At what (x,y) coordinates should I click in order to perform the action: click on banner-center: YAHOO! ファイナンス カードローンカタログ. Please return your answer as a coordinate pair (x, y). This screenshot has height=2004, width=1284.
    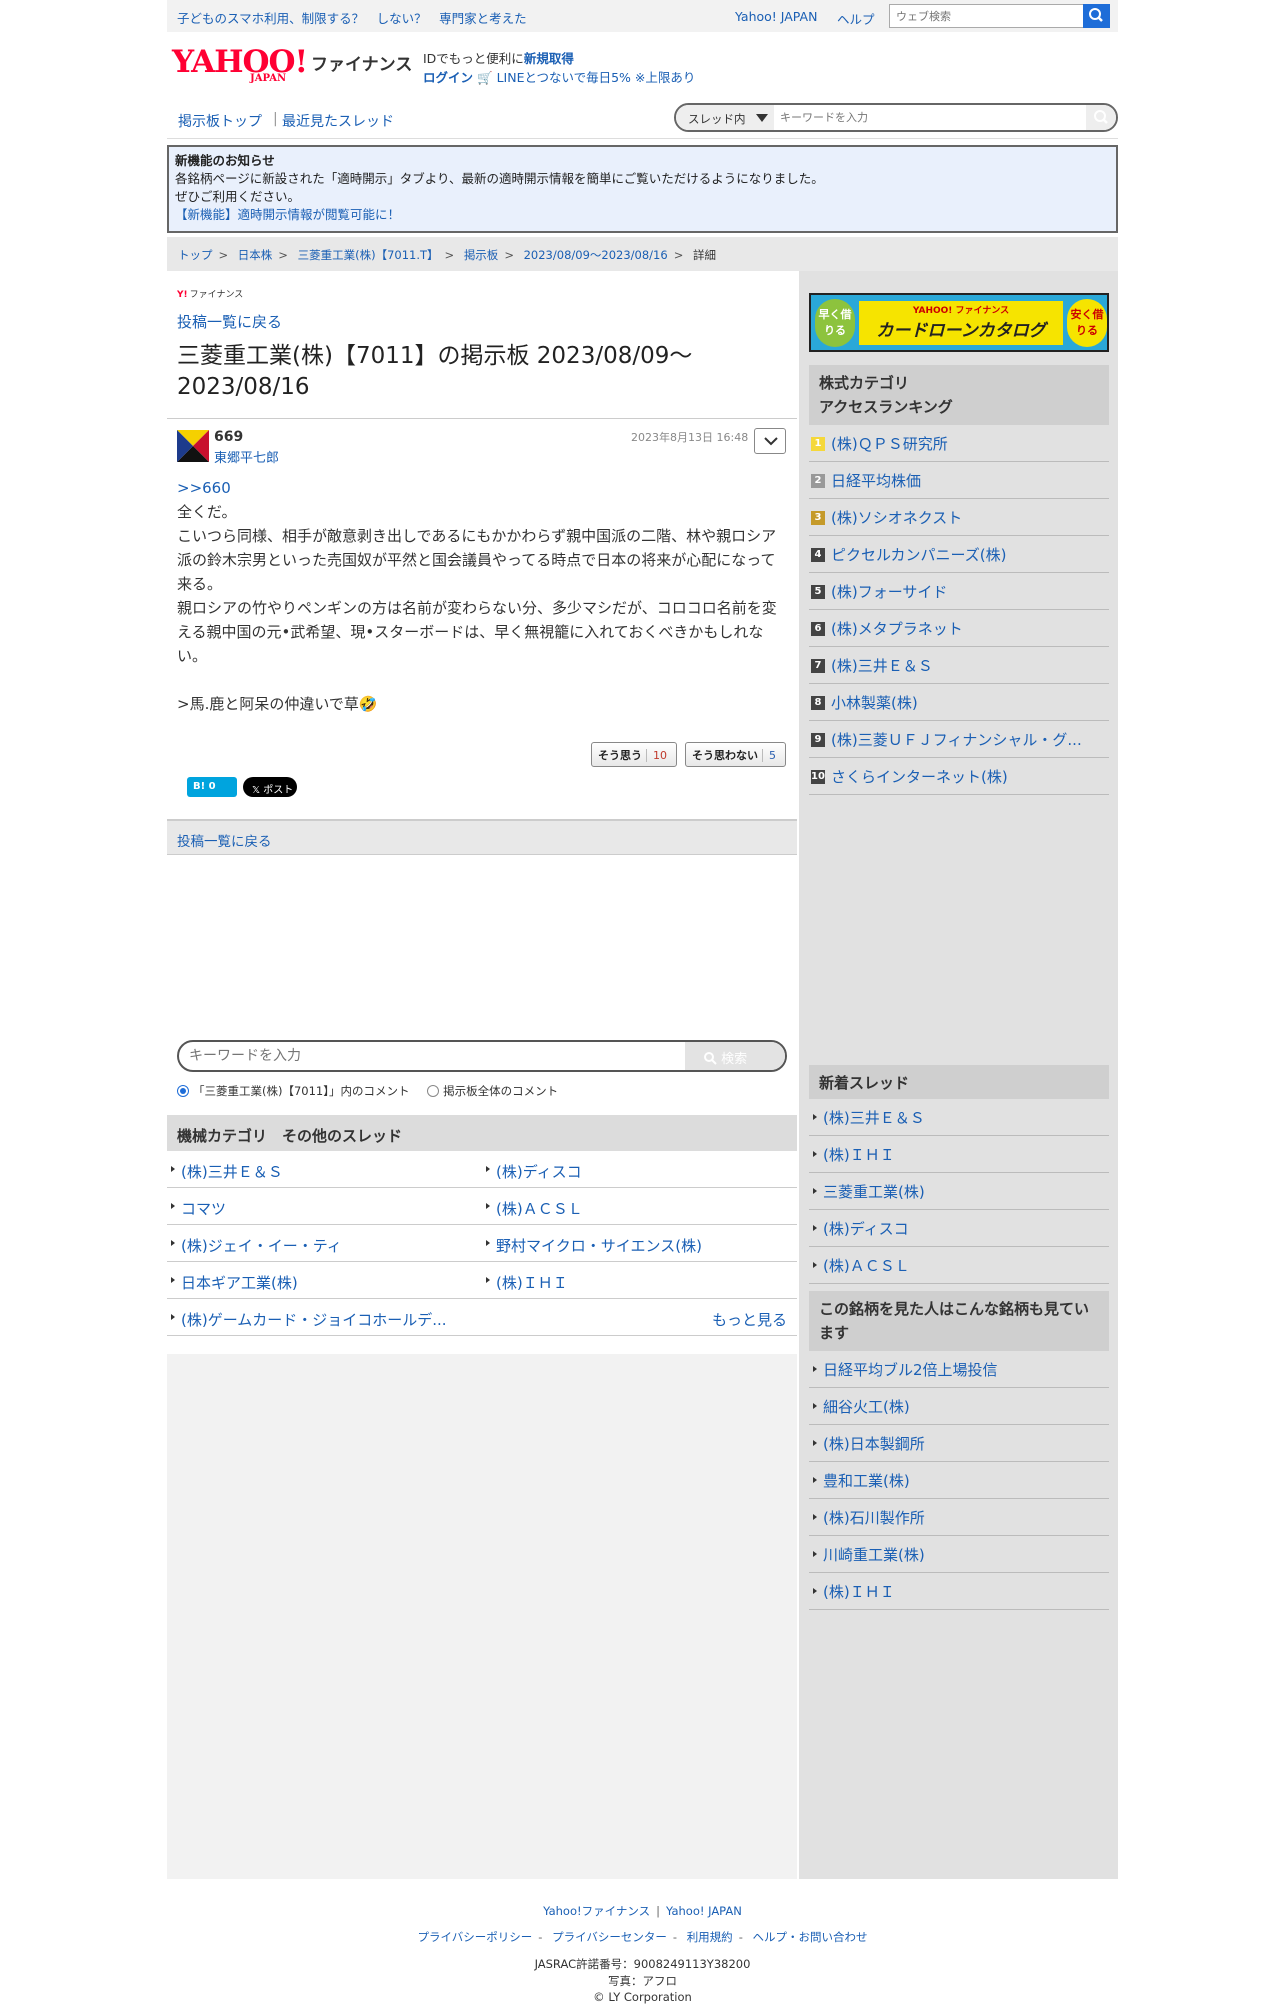
    Looking at the image, I should click on (961, 323).